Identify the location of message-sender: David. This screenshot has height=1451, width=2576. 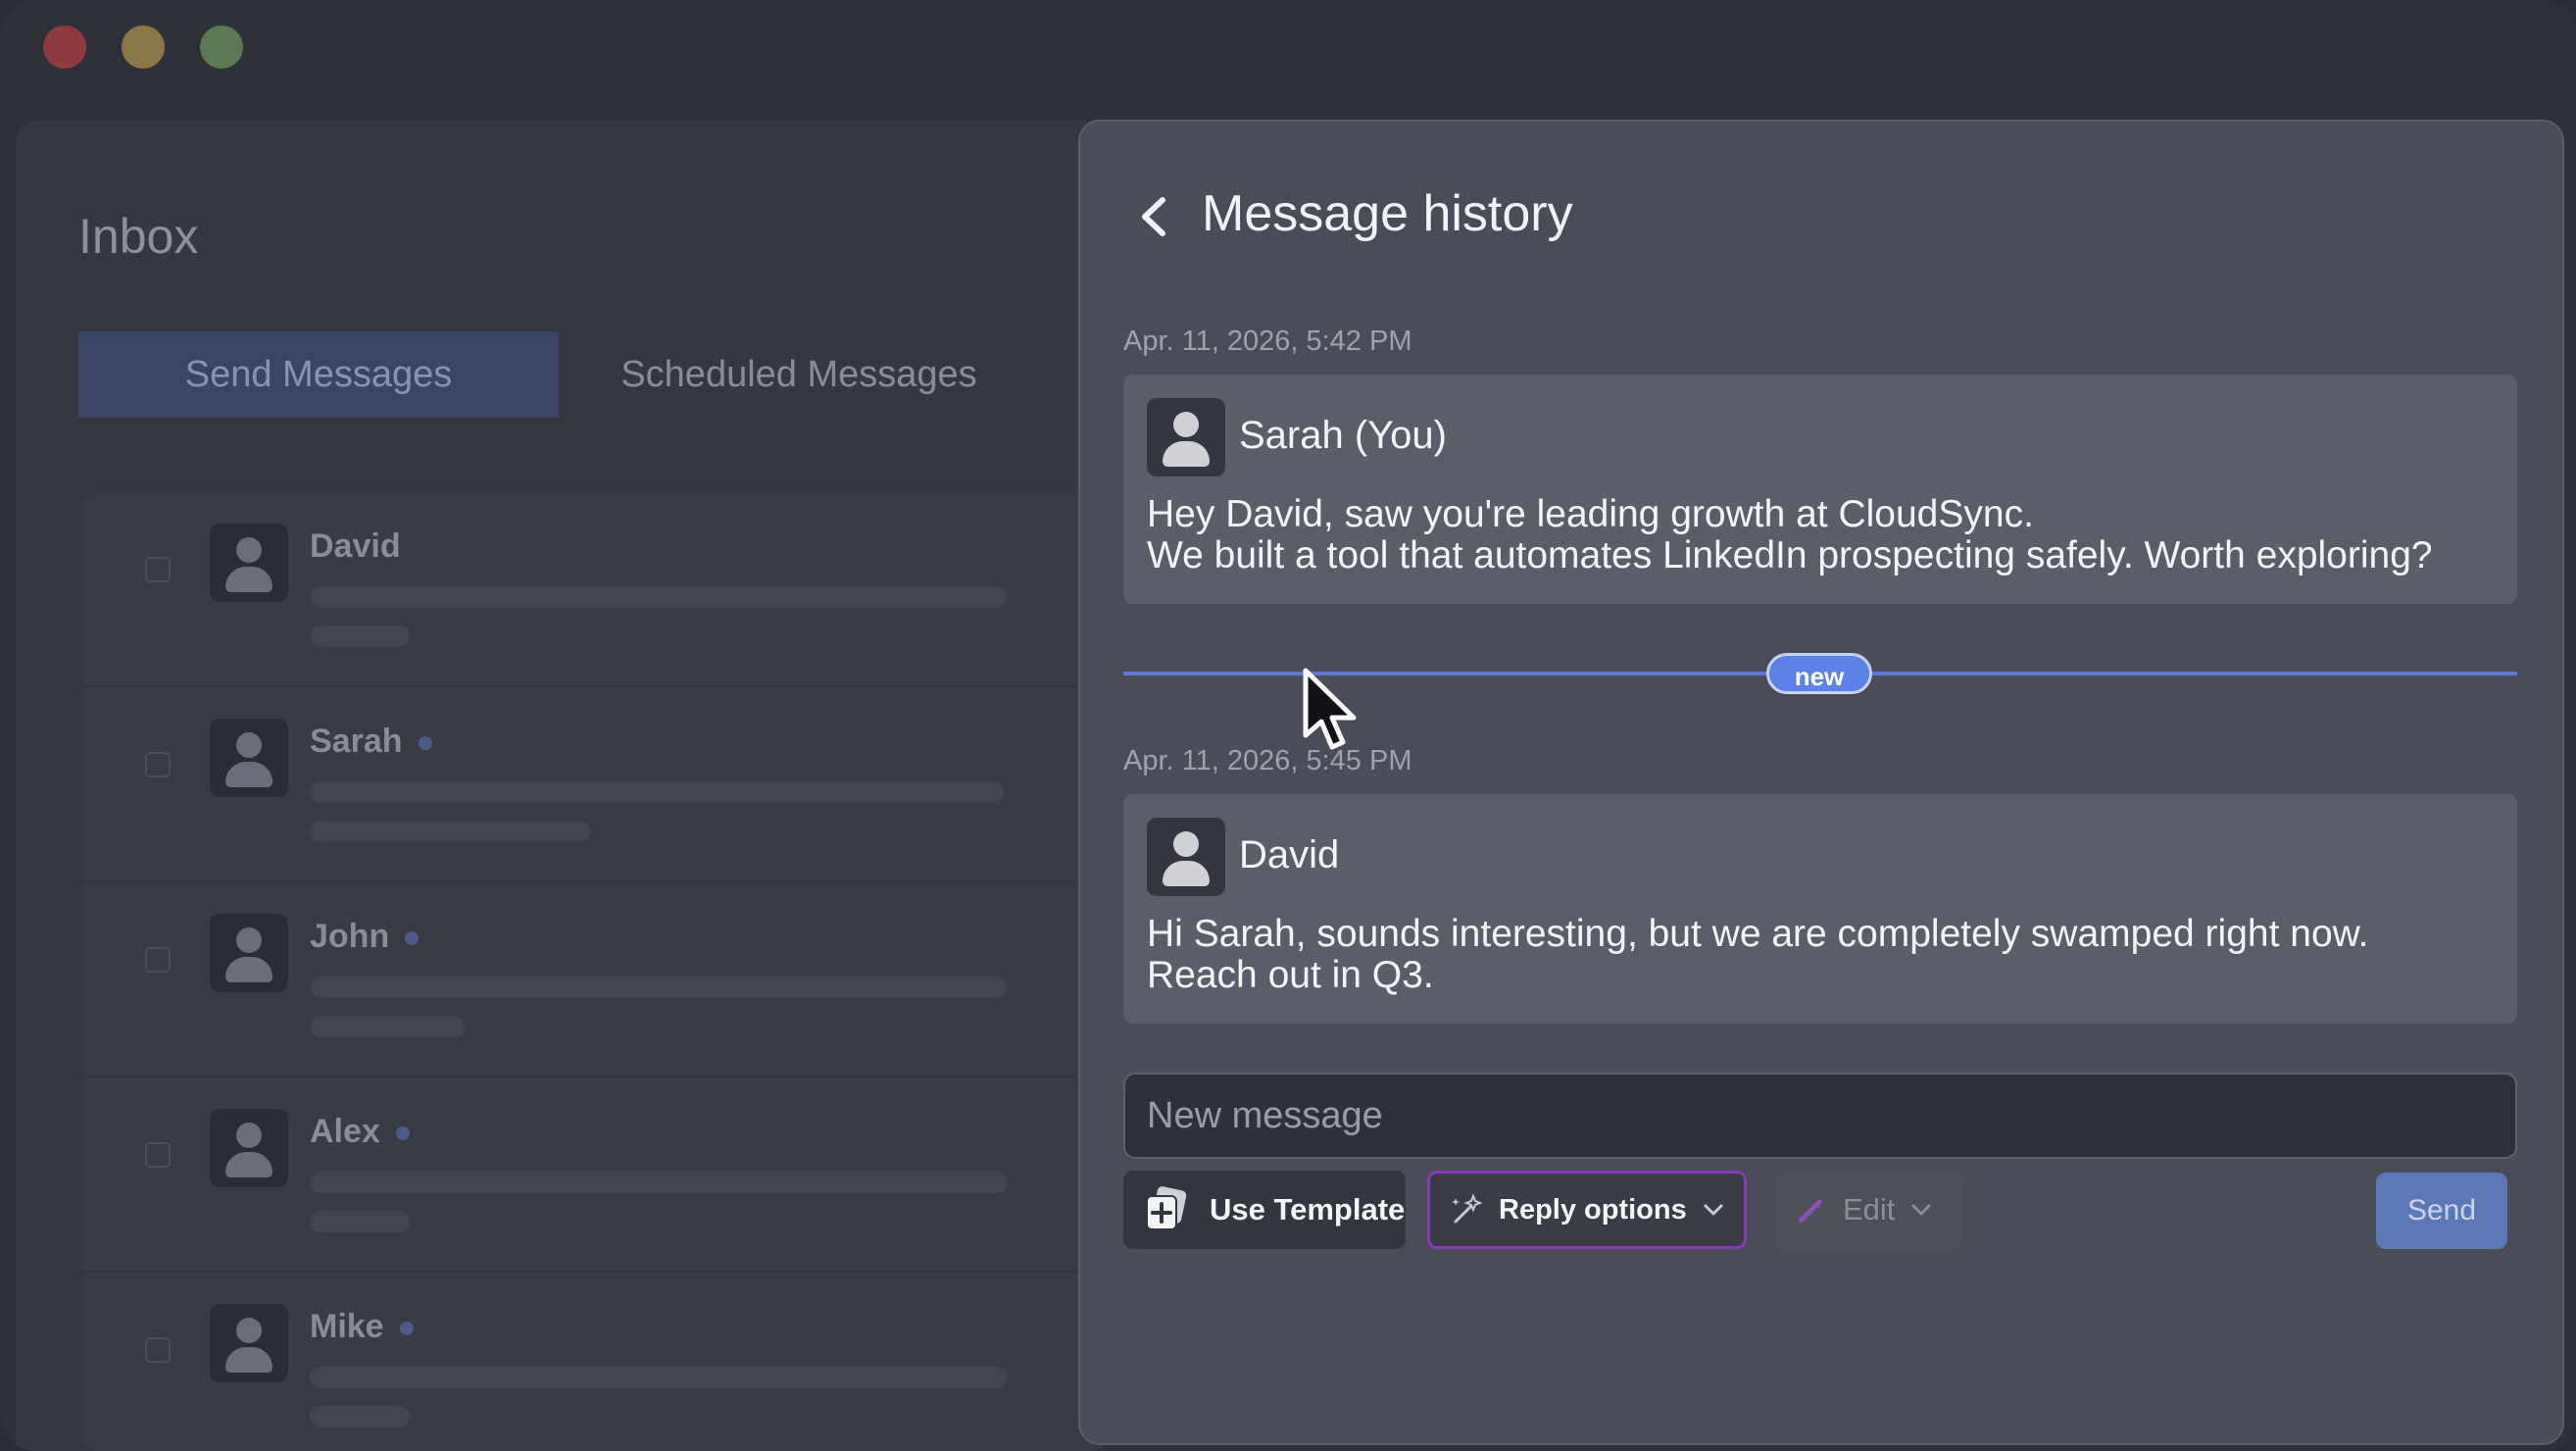
(1289, 855).